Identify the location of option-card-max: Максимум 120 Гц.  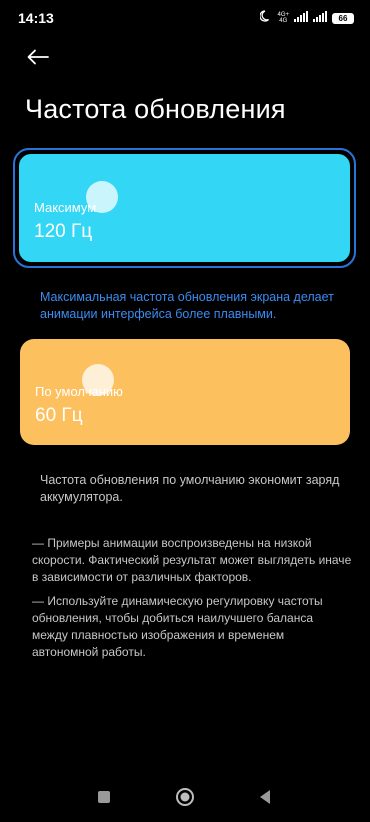
(184, 208).